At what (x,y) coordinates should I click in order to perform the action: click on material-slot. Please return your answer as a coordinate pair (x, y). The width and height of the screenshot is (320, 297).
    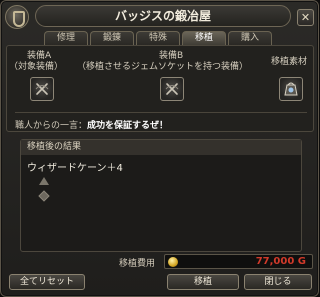
    Looking at the image, I should click on (291, 89).